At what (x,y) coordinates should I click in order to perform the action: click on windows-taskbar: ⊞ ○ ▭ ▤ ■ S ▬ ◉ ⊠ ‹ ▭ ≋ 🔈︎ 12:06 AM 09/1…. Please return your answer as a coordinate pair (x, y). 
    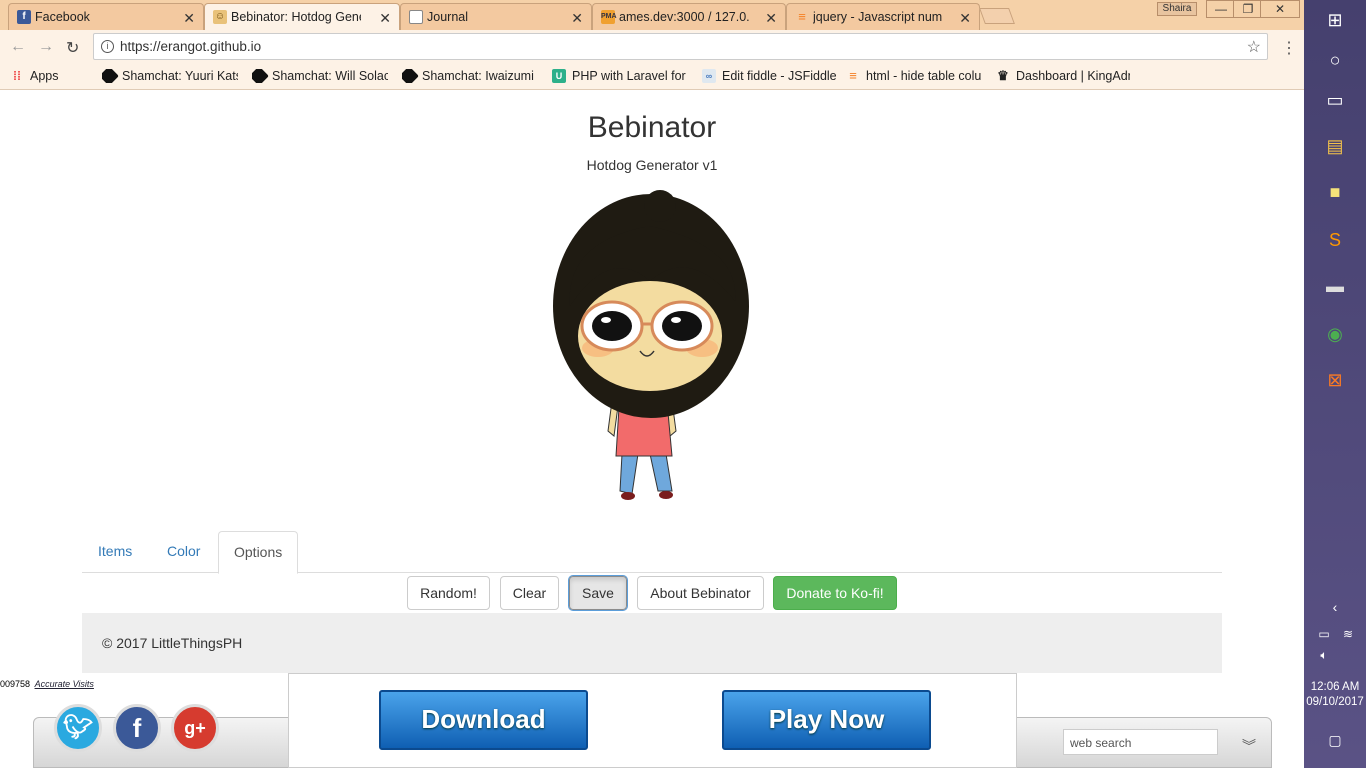
    Looking at the image, I should click on (1335, 384).